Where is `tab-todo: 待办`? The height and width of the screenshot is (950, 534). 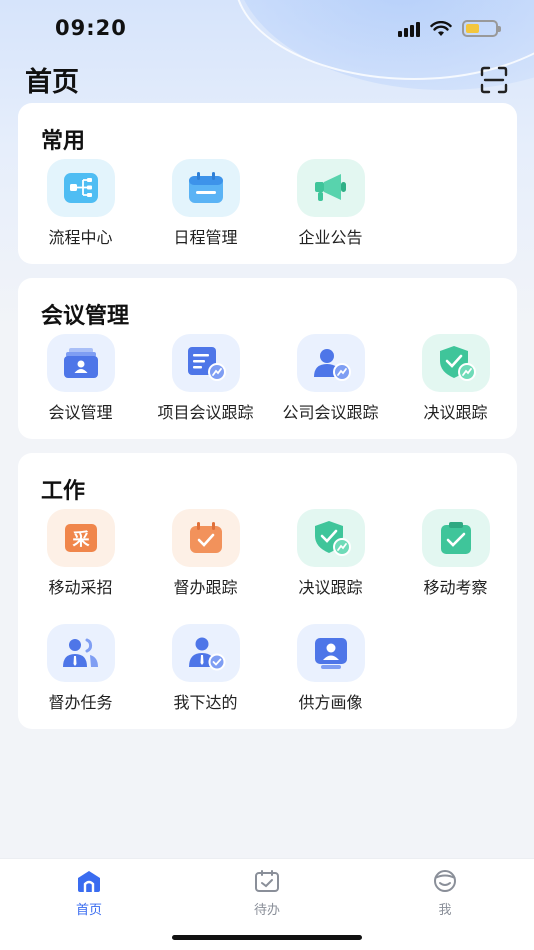 tab-todo: 待办 is located at coordinates (267, 893).